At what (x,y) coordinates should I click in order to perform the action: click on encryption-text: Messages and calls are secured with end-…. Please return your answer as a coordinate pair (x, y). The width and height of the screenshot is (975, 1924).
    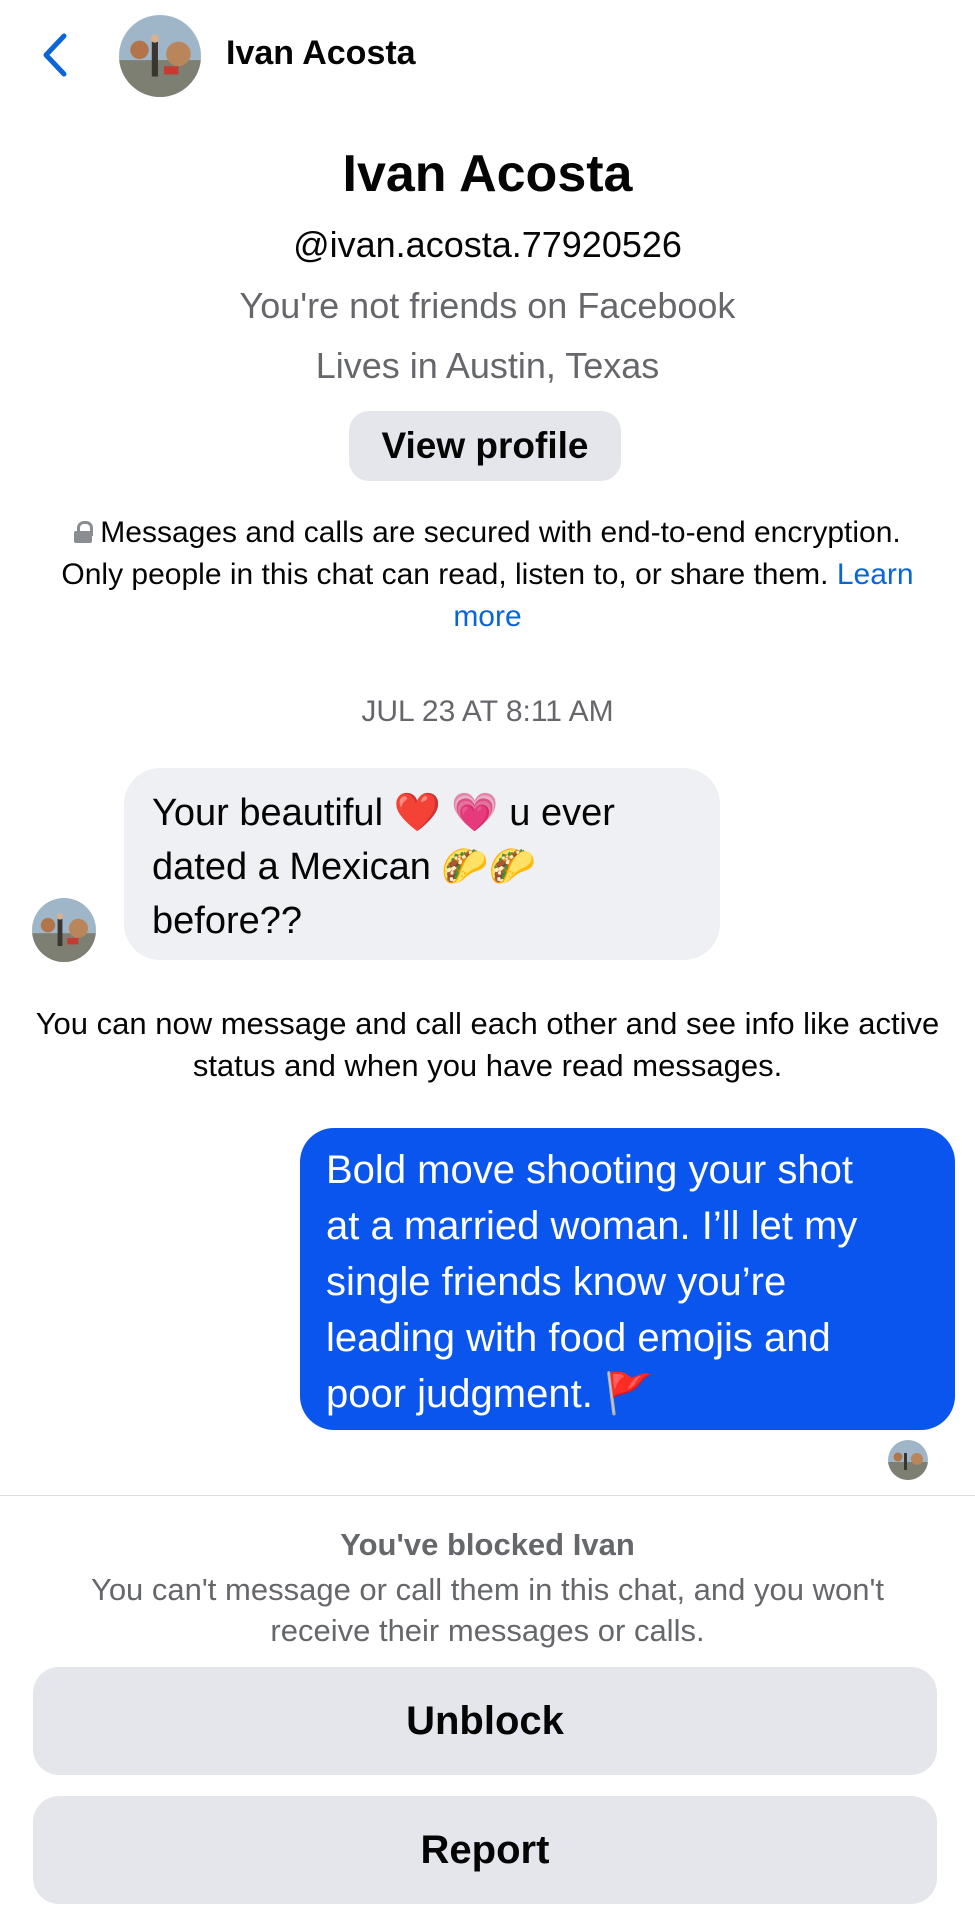
    Looking at the image, I should click on (481, 553).